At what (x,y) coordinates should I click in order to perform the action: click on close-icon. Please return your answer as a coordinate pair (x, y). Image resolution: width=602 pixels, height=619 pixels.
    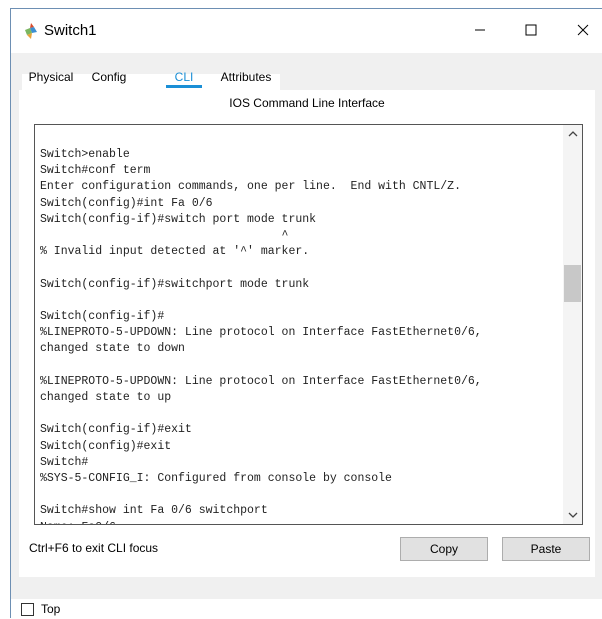
    Looking at the image, I should click on (583, 31).